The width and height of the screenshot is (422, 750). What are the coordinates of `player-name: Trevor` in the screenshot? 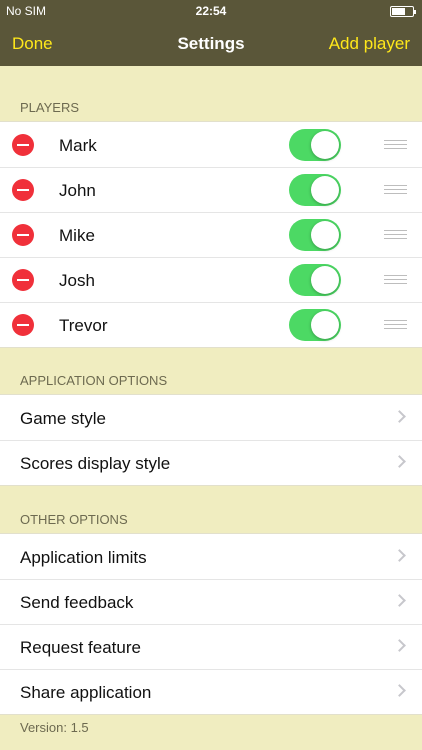 It's located at (83, 325).